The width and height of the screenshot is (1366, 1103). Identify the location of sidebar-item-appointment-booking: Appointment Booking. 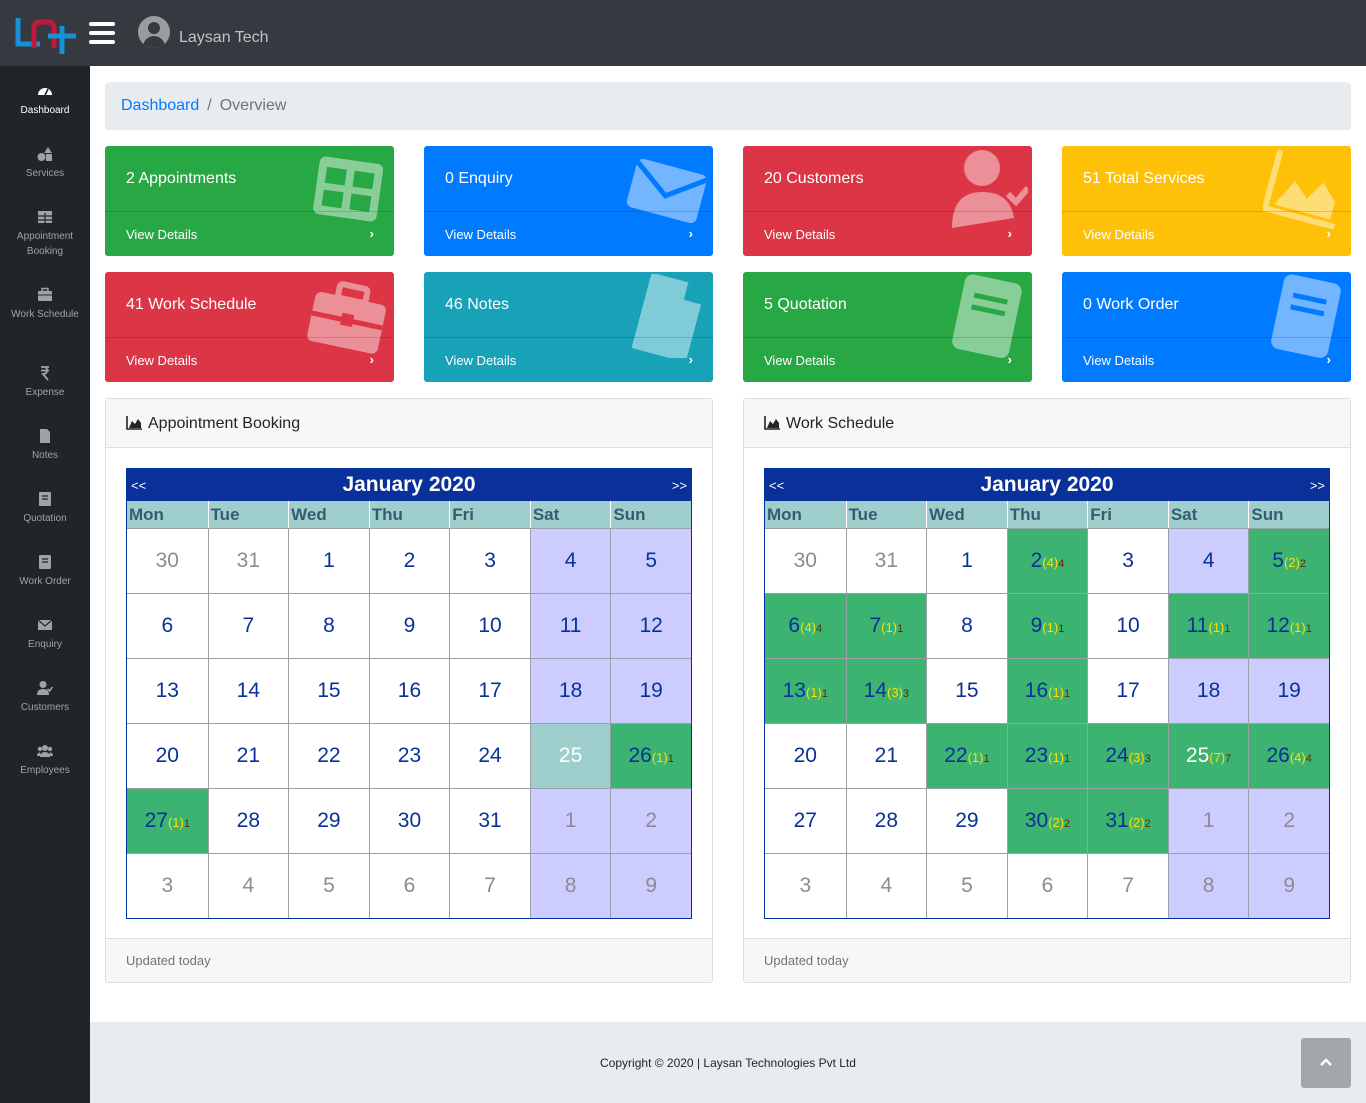
(45, 234).